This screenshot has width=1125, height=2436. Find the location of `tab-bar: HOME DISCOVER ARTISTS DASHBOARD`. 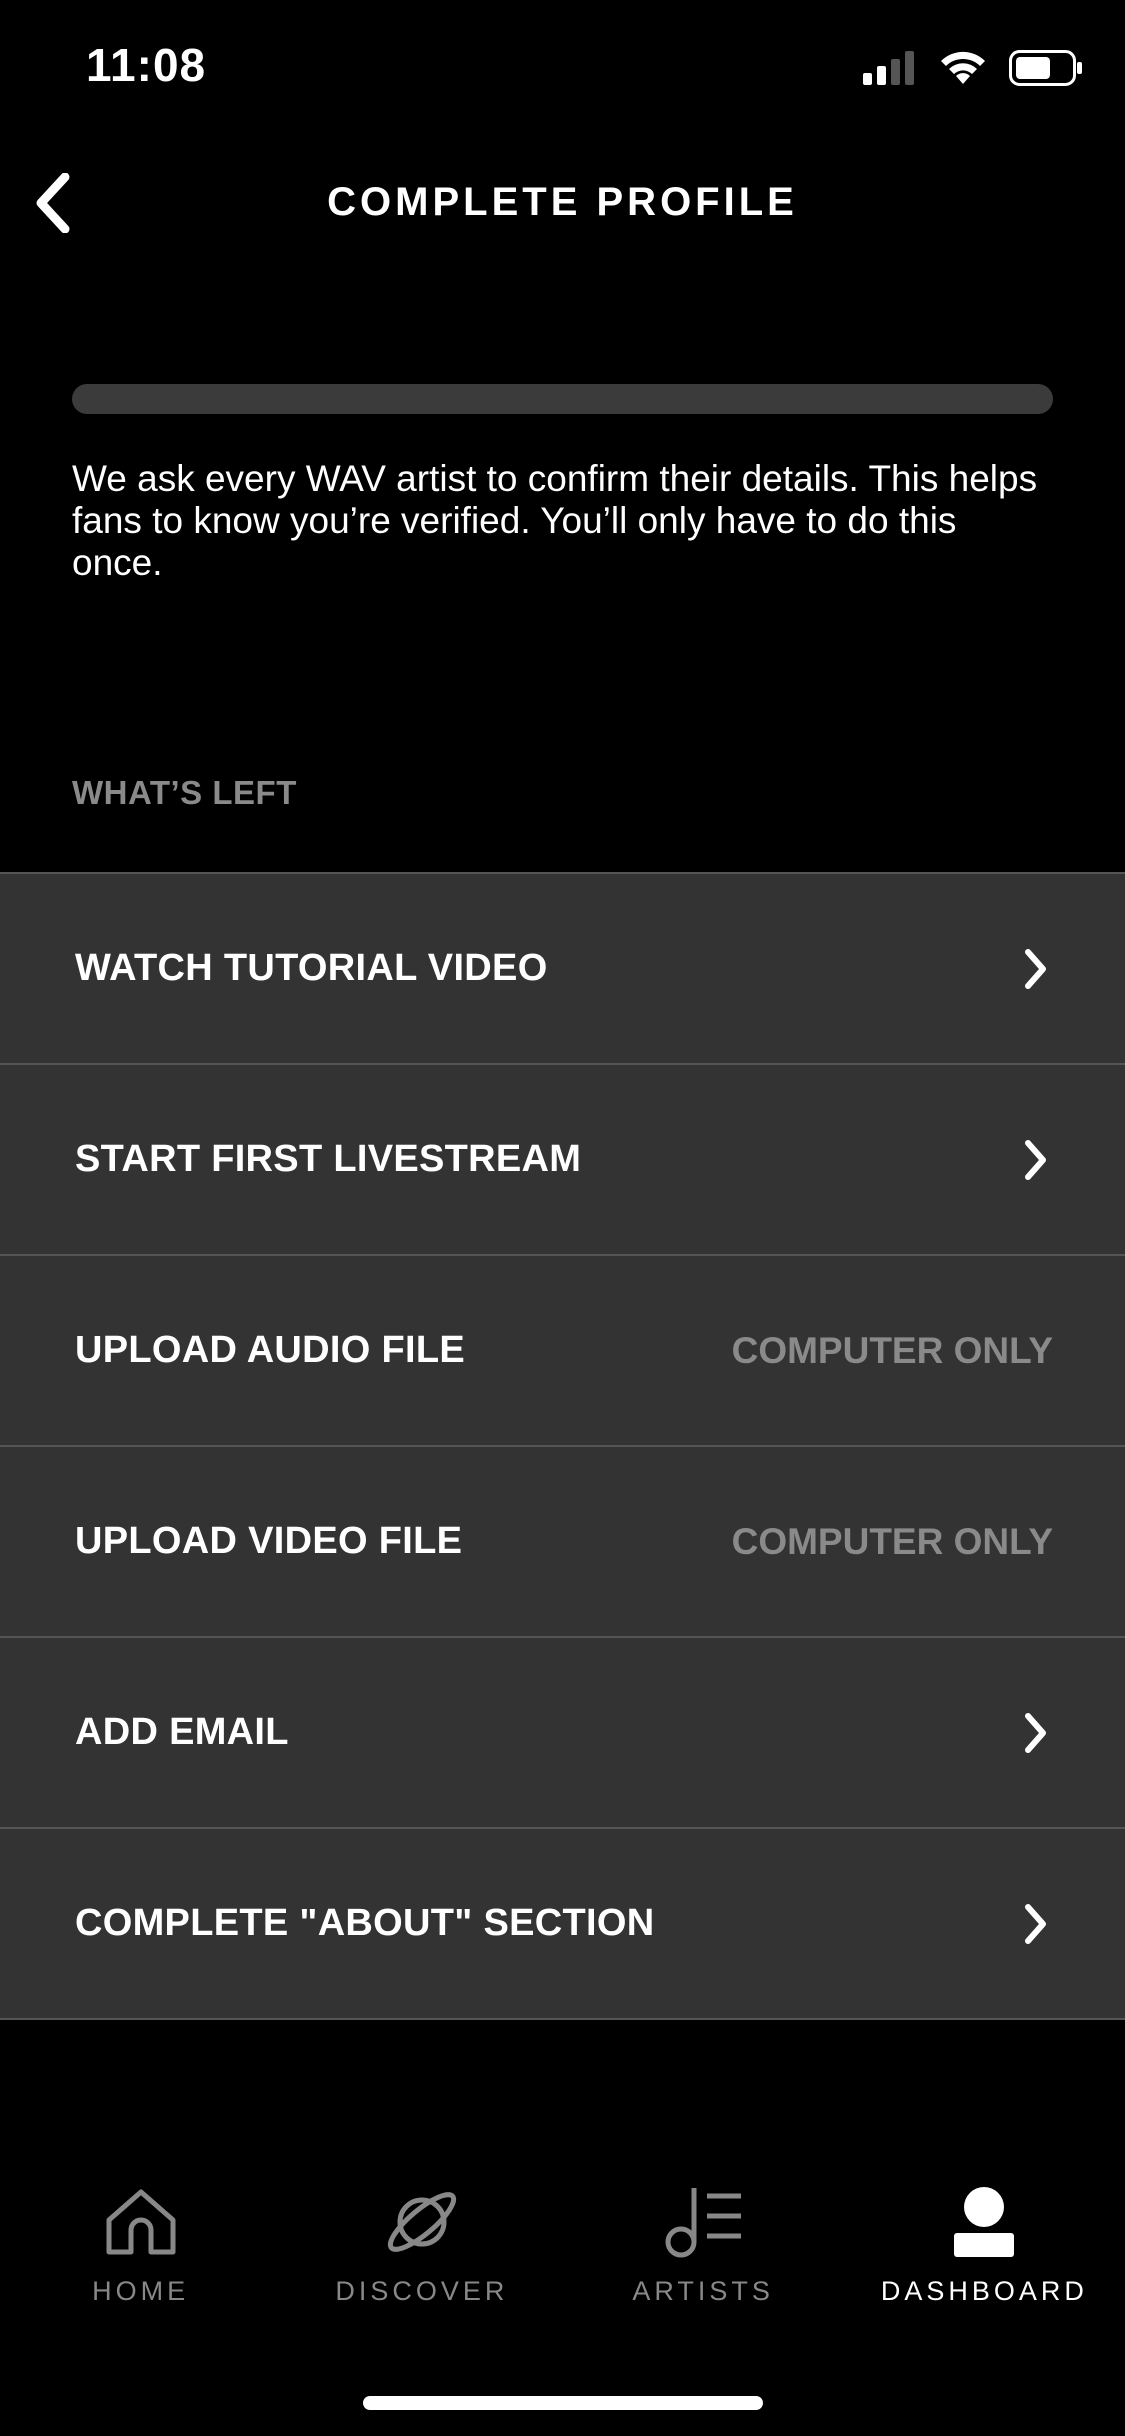

tab-bar: HOME DISCOVER ARTISTS DASHBOARD is located at coordinates (562, 2255).